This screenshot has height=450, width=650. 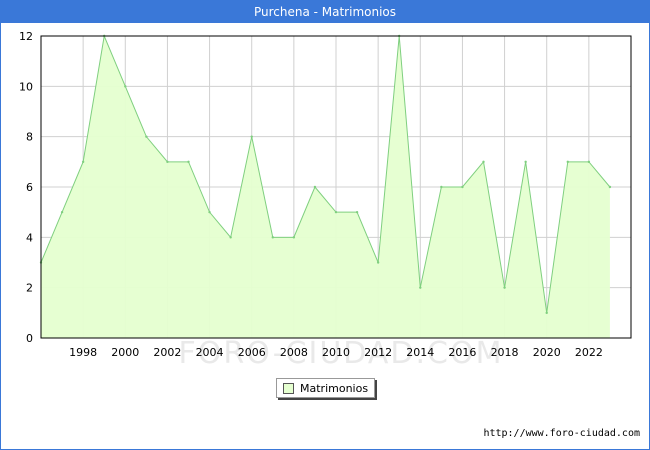 What do you see at coordinates (505, 352) in the screenshot?
I see `x-tick-label: 2018` at bounding box center [505, 352].